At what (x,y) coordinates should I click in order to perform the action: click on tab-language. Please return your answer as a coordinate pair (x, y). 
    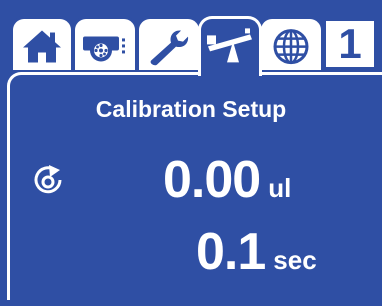
    Looking at the image, I should click on (291, 43).